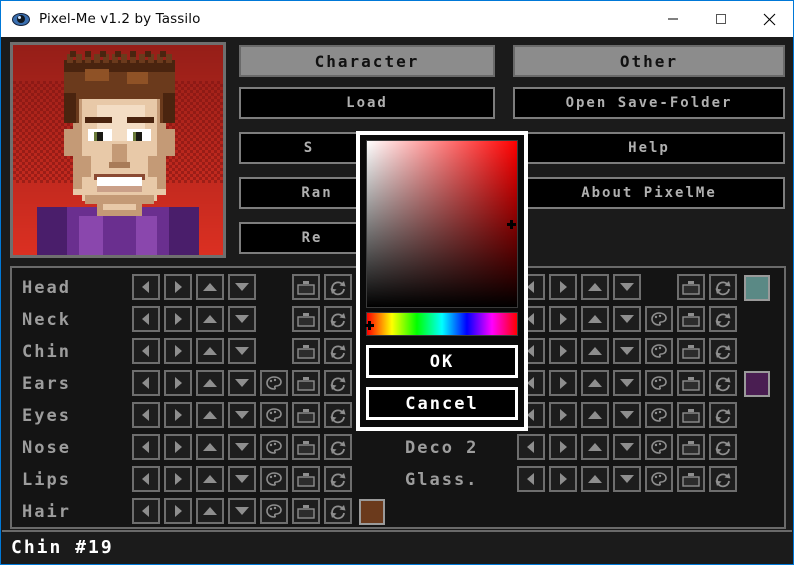  What do you see at coordinates (563, 287) in the screenshot?
I see `right-row-1-arrow-right` at bounding box center [563, 287].